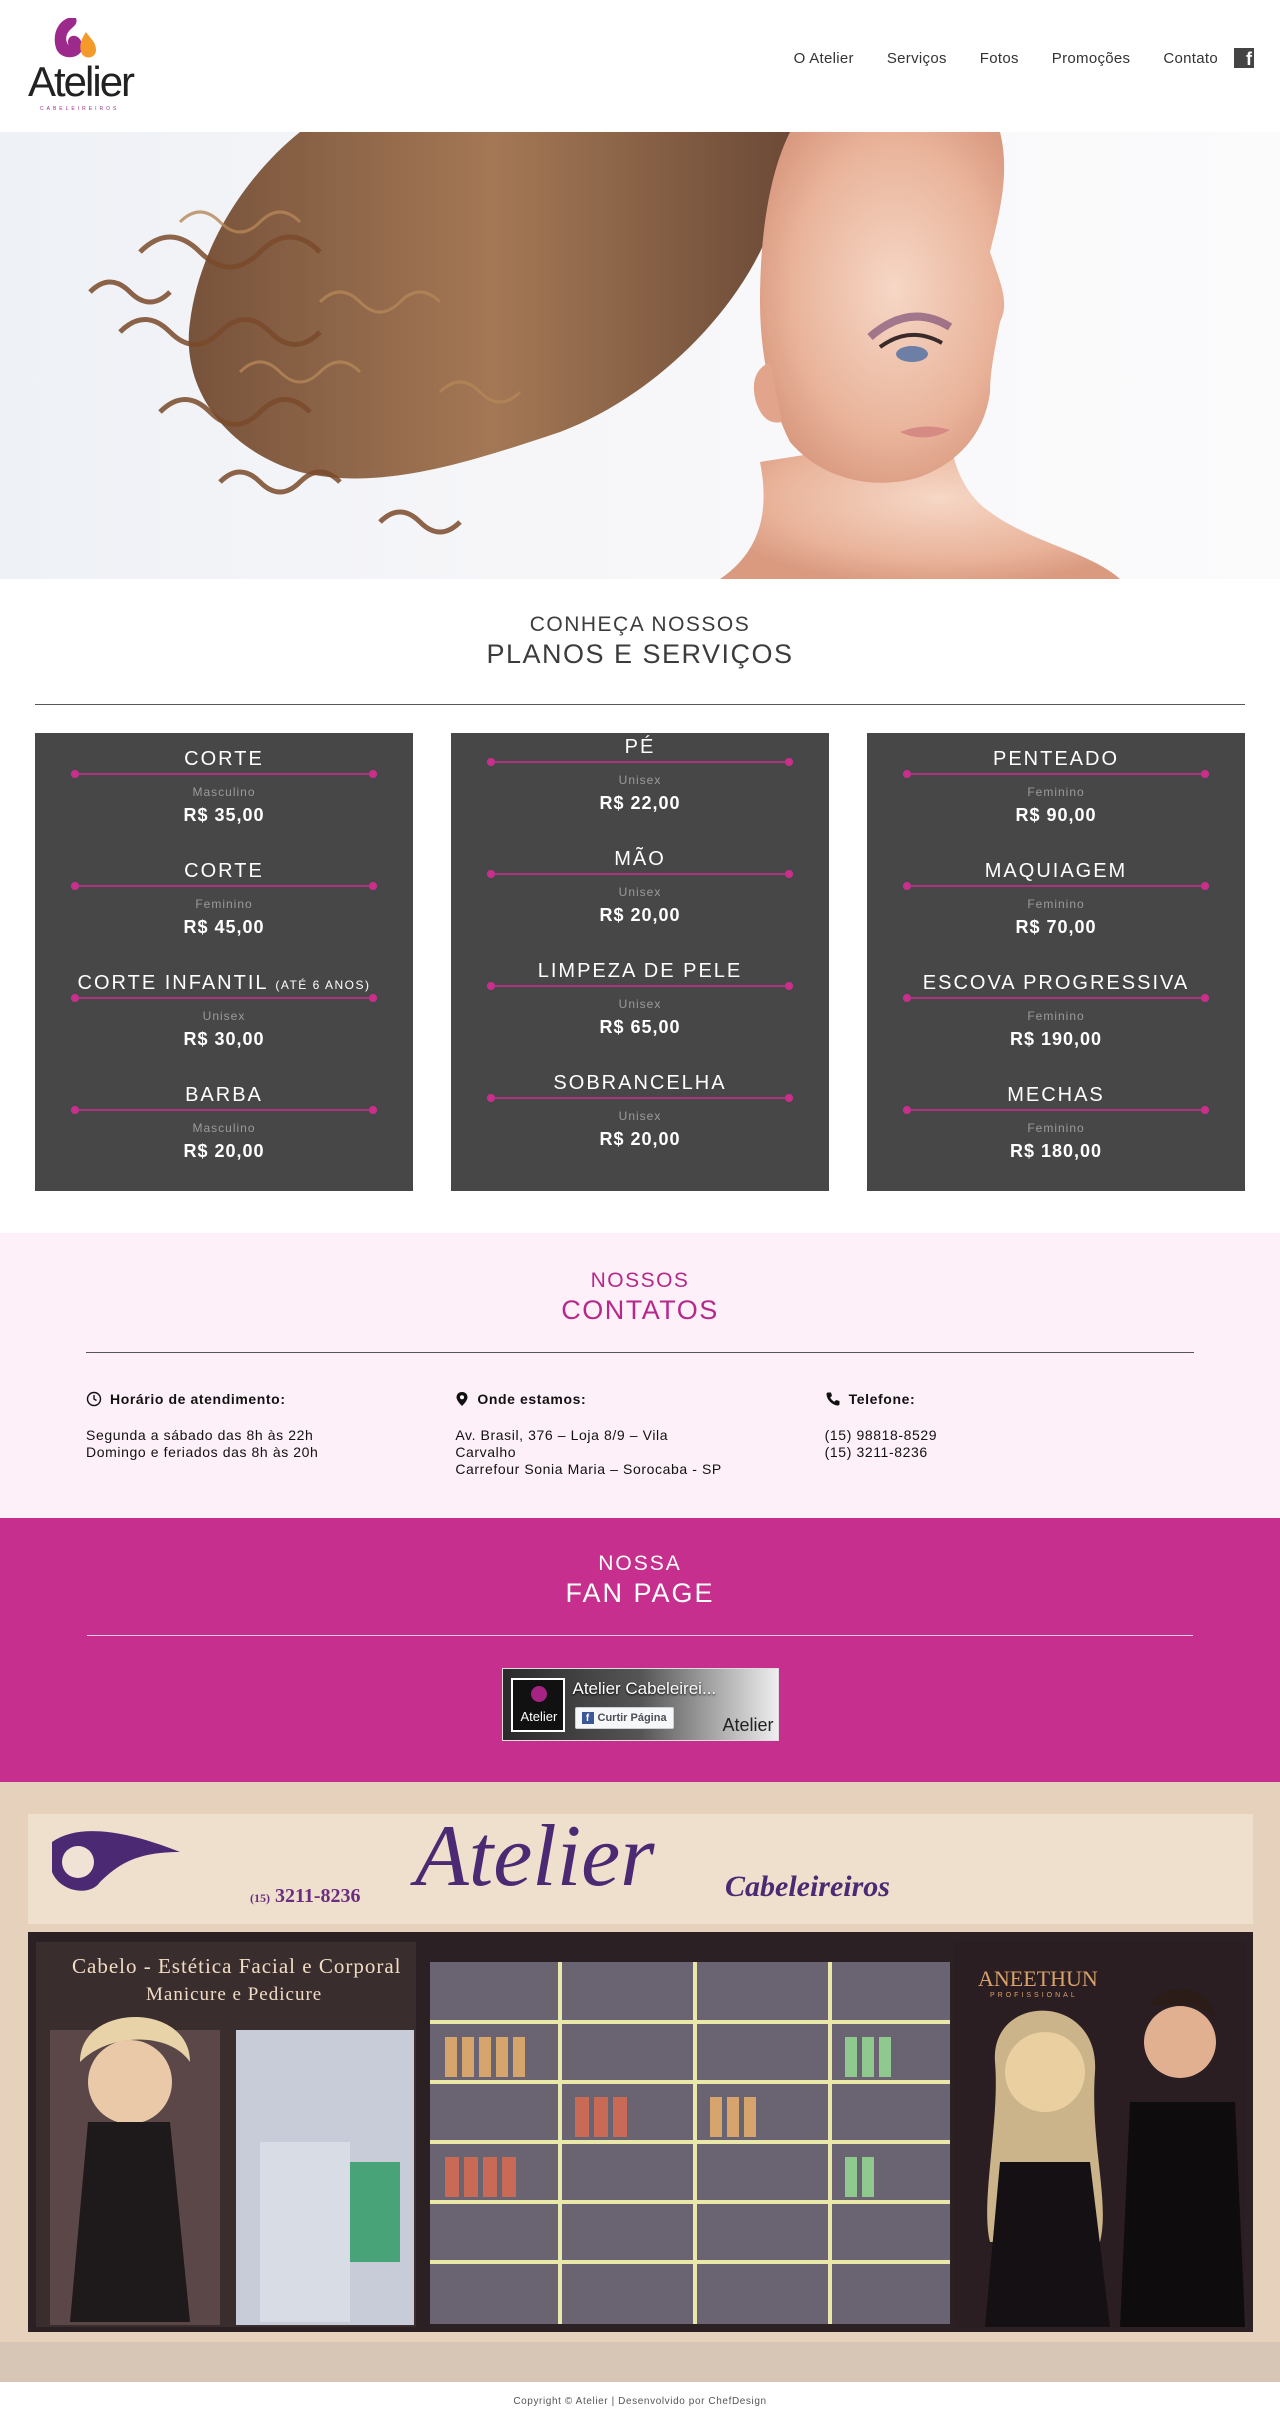  What do you see at coordinates (200, 1435) in the screenshot?
I see `contact-line: Segunda a sábado das 8h às 22h` at bounding box center [200, 1435].